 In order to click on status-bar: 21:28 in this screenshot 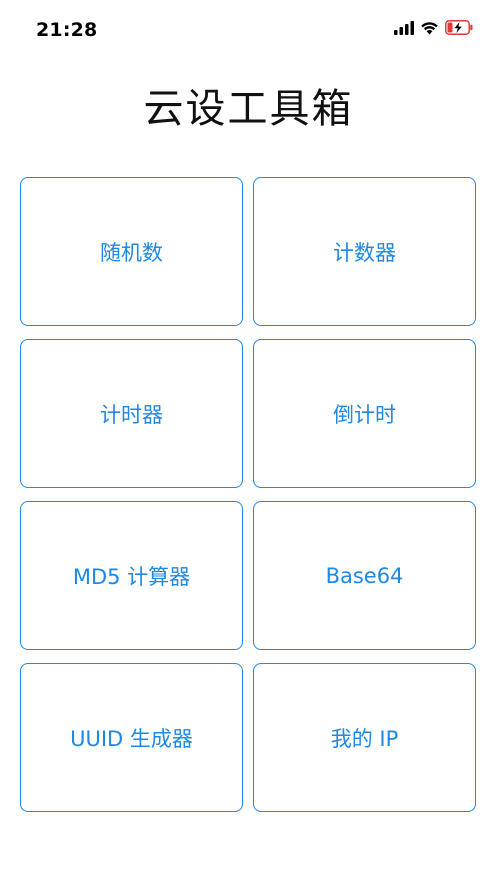, I will do `click(248, 28)`.